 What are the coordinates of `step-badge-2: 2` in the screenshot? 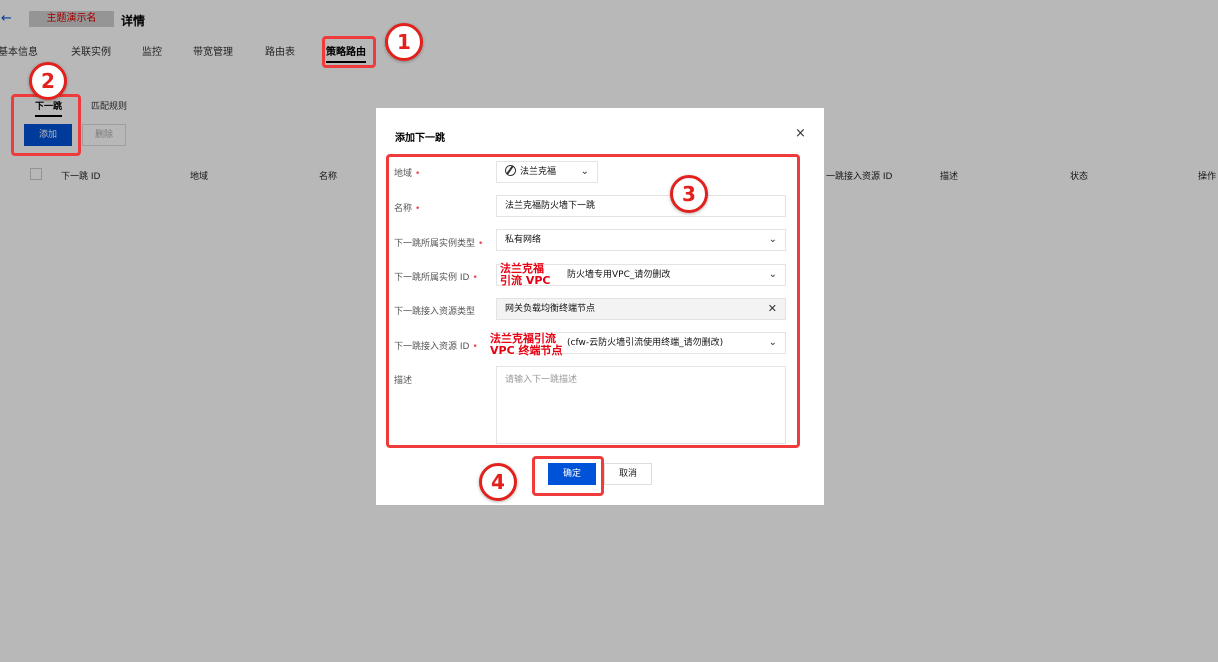 It's located at (48, 81).